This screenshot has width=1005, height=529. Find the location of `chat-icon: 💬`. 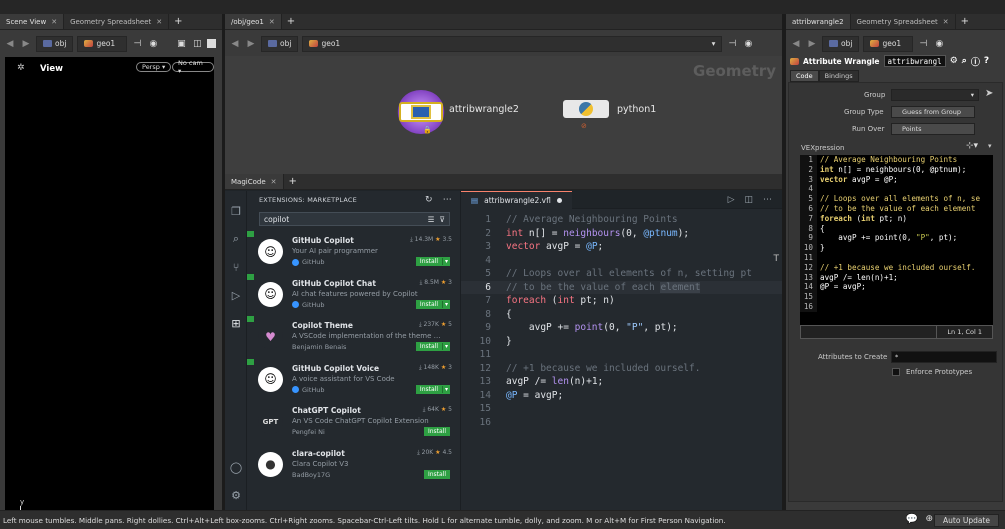

chat-icon: 💬 is located at coordinates (912, 519).